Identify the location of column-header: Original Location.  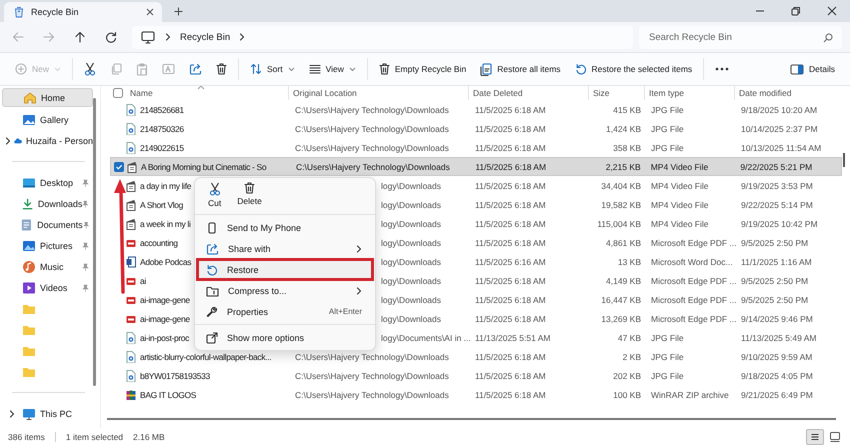
(378, 93).